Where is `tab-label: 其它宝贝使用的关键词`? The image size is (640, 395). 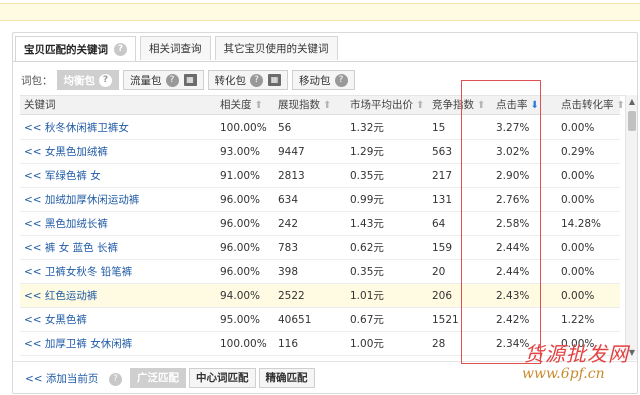 tab-label: 其它宝贝使用的关键词 is located at coordinates (276, 48).